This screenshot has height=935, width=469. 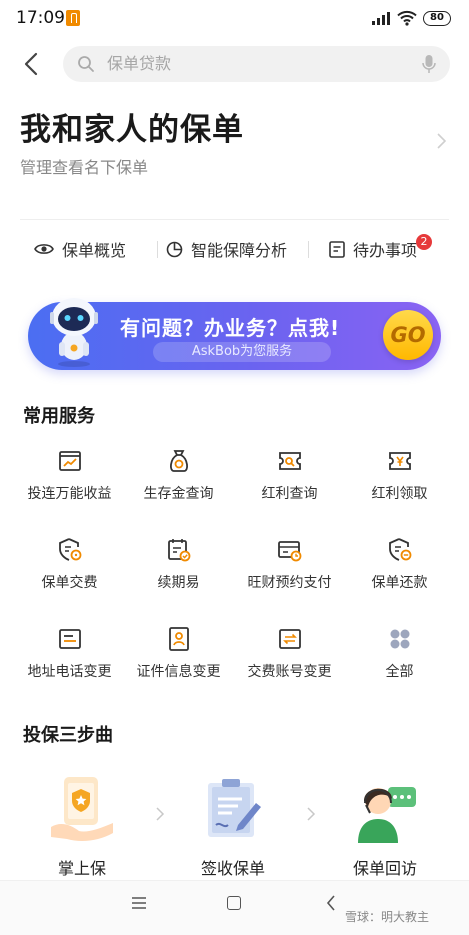 I want to click on service-label: 红利查询, so click(x=289, y=494).